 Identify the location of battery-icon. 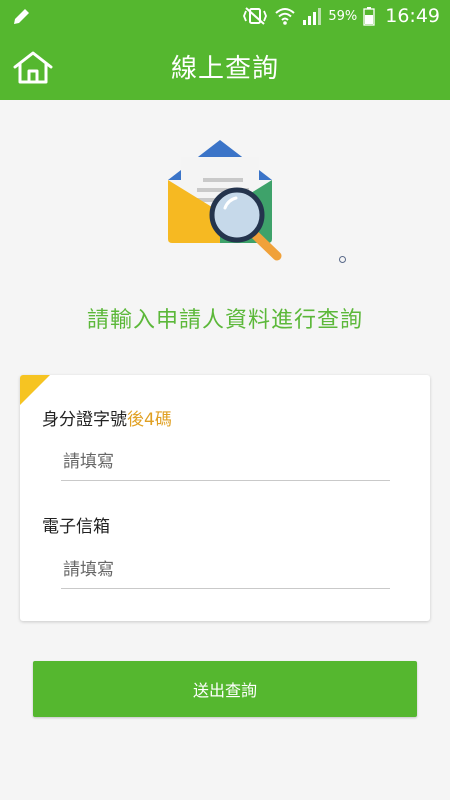
(369, 16).